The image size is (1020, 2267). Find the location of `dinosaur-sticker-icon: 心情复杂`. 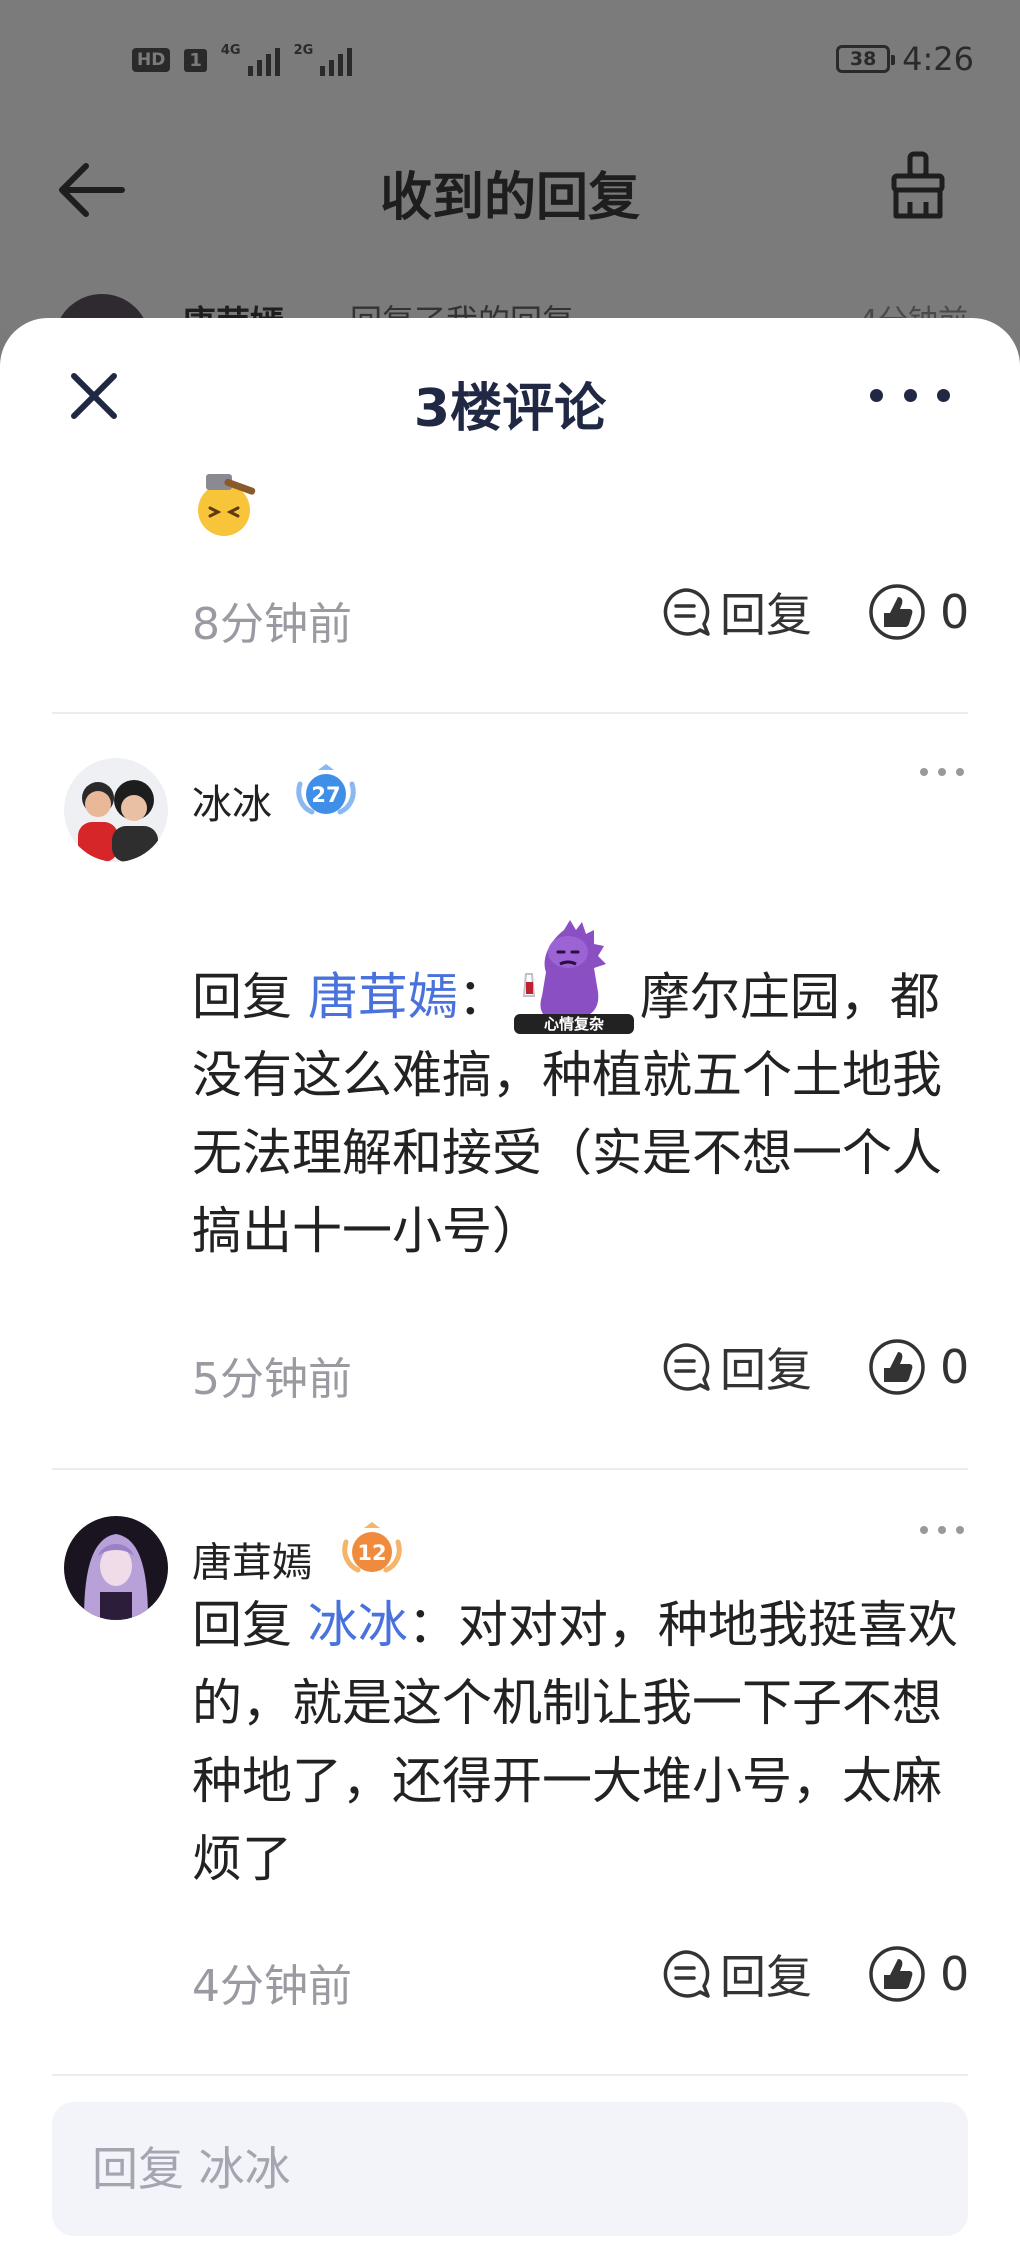

dinosaur-sticker-icon: 心情复杂 is located at coordinates (573, 977).